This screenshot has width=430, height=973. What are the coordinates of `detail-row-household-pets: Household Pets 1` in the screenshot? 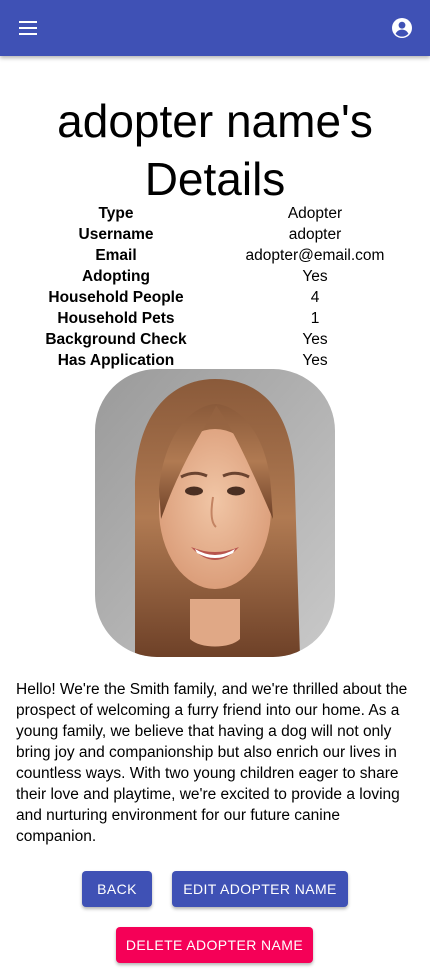 It's located at (215, 318).